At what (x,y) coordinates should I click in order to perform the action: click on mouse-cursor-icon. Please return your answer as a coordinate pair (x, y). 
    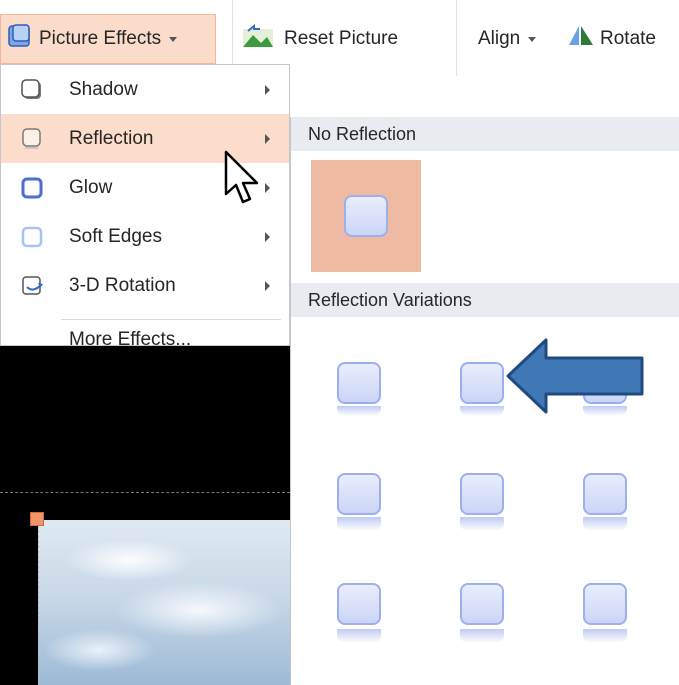
    Looking at the image, I should click on (244, 181).